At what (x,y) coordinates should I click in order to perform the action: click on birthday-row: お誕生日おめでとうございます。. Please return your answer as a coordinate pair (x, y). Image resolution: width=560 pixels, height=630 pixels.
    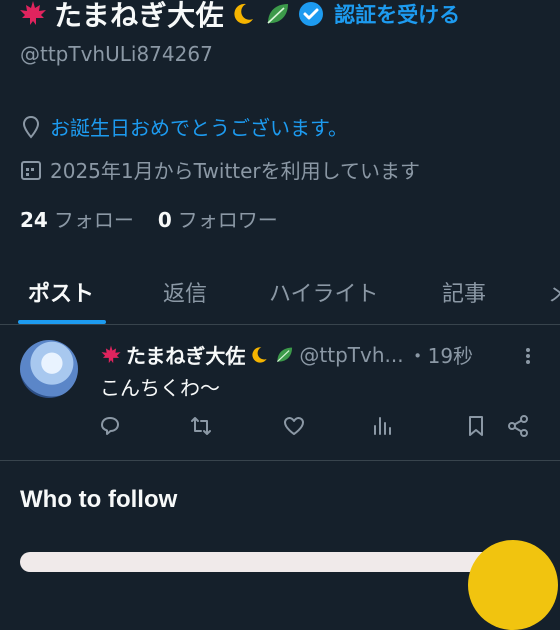
    Looking at the image, I should click on (184, 126).